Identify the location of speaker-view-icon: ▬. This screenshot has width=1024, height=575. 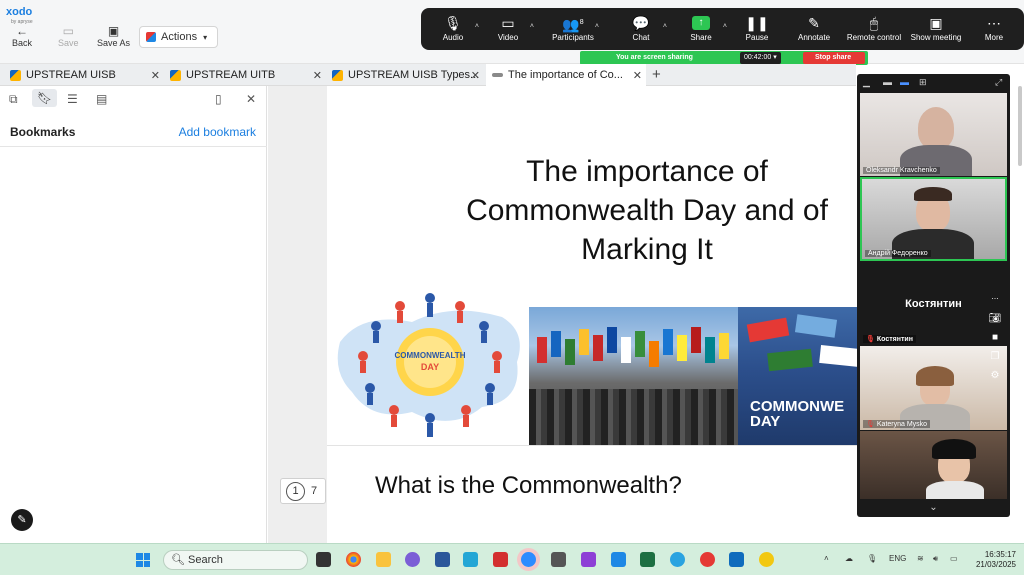
(887, 82).